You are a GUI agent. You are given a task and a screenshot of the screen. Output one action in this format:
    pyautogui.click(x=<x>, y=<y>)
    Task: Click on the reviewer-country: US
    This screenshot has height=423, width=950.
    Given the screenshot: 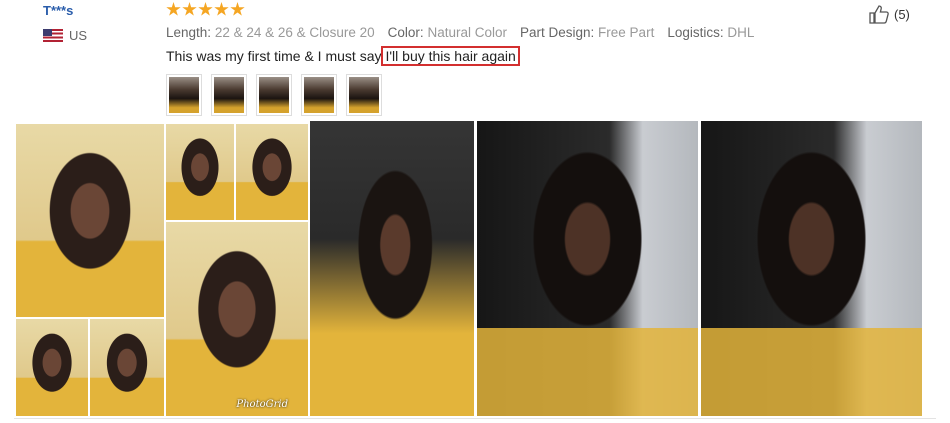 What is the action you would take?
    pyautogui.click(x=65, y=35)
    